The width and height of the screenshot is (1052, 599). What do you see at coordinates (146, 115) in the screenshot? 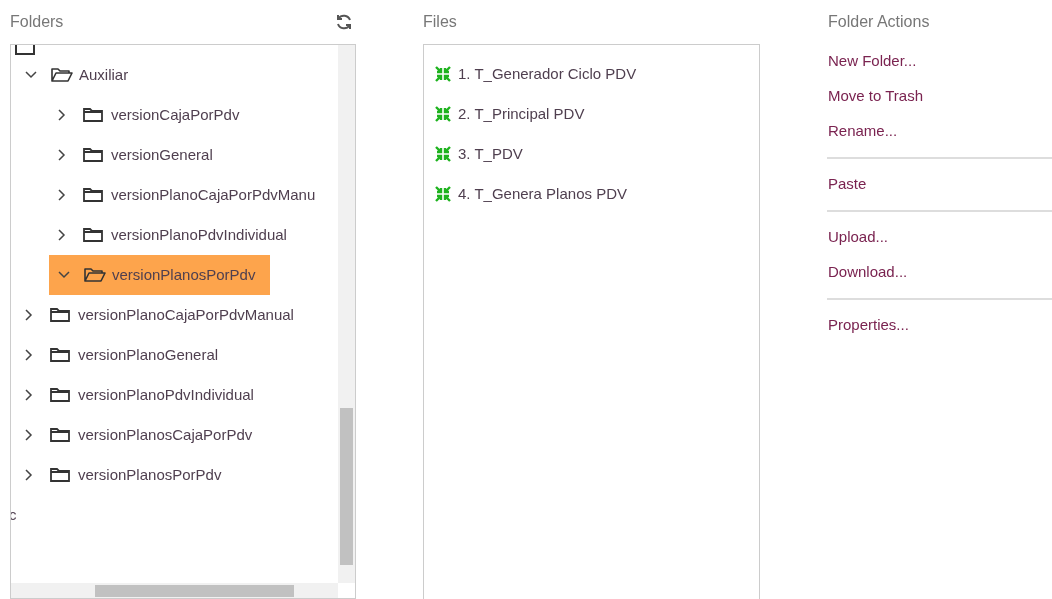
I see `tree-item: versionCajaPorPdv` at bounding box center [146, 115].